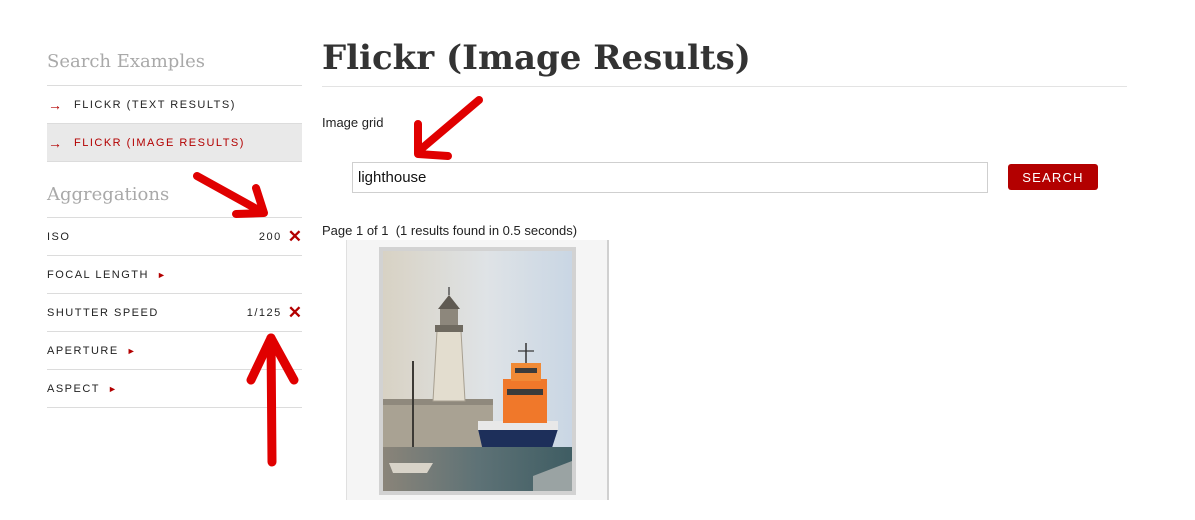 The height and width of the screenshot is (520, 1195). I want to click on annotation-arrow-shaft, so click(449, 125).